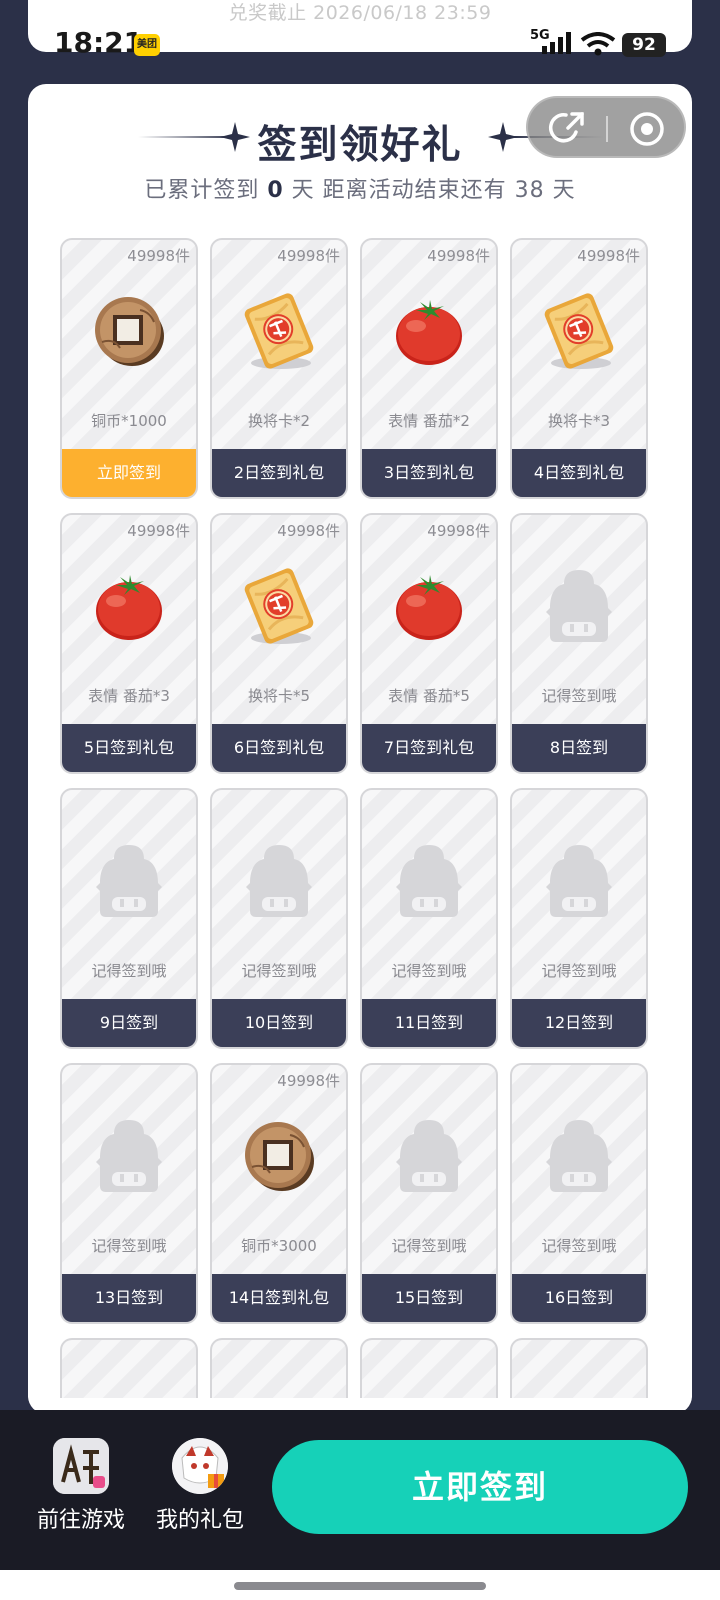  Describe the element at coordinates (360, 1586) in the screenshot. I see `home-indicator` at that location.